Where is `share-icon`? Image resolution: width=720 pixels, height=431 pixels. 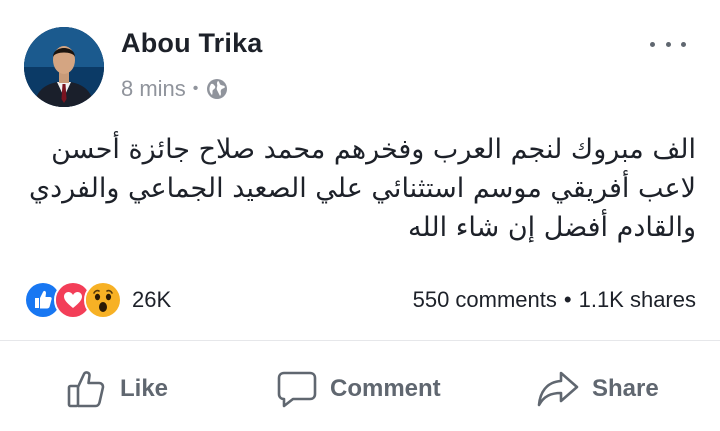
share-icon is located at coordinates (558, 389).